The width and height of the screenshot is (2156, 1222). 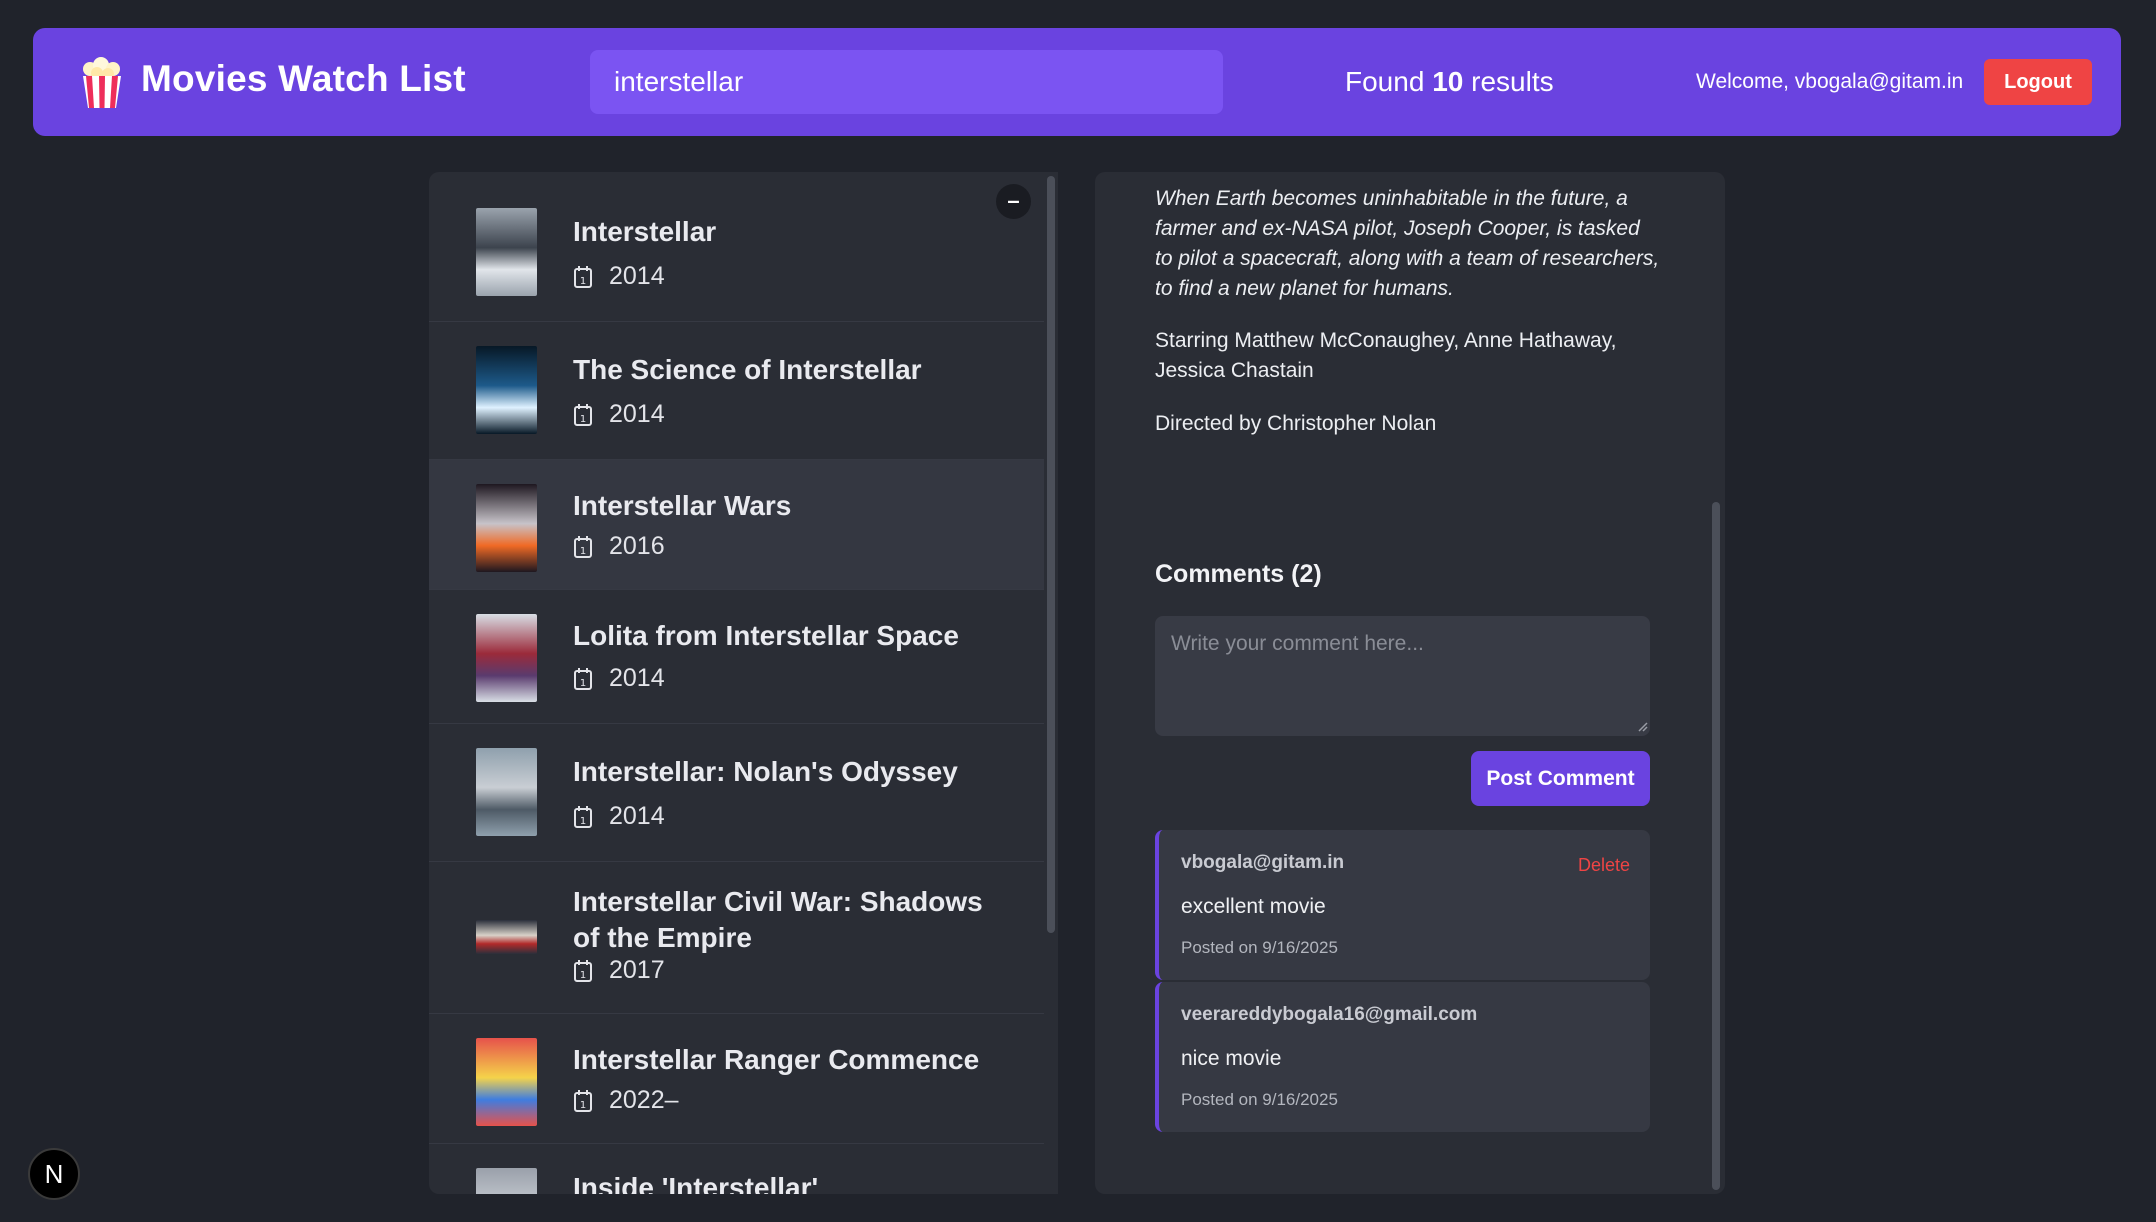 What do you see at coordinates (736, 793) in the screenshot?
I see `movie-list-item: Interstellar: Nolan's Odyssey 1 2014` at bounding box center [736, 793].